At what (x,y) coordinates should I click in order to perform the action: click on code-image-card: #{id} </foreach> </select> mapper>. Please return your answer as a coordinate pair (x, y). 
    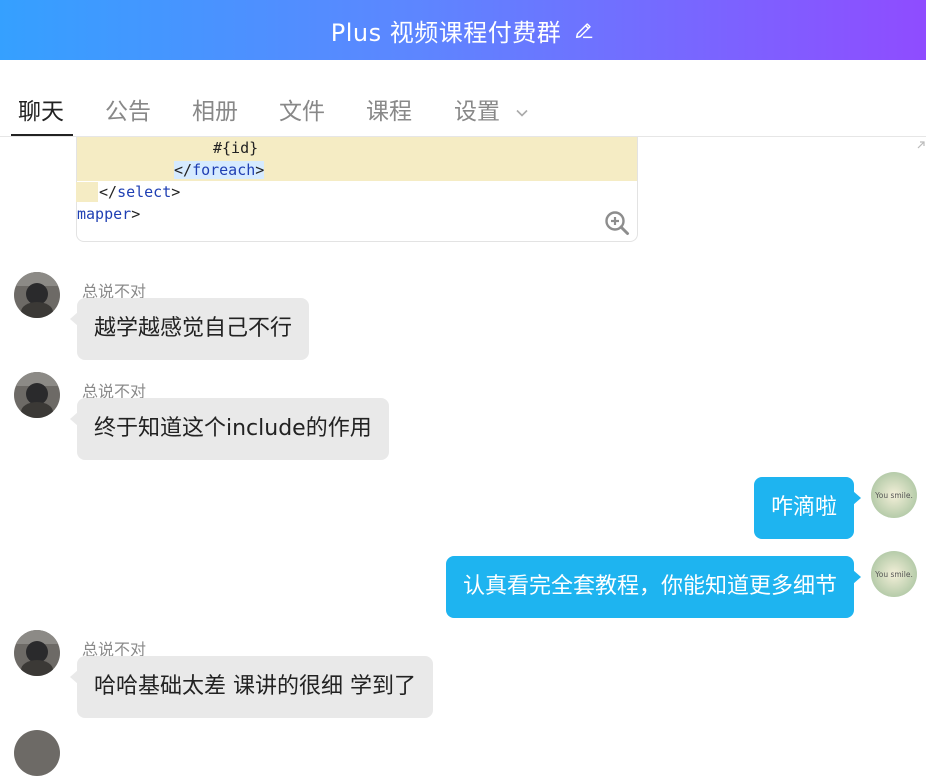
    Looking at the image, I should click on (357, 189).